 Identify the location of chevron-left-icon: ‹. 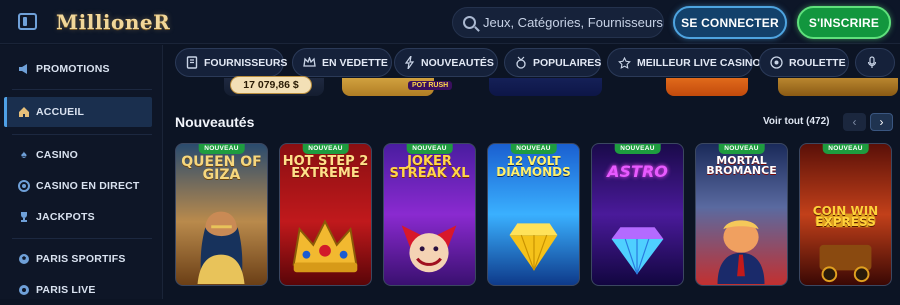
(854, 122).